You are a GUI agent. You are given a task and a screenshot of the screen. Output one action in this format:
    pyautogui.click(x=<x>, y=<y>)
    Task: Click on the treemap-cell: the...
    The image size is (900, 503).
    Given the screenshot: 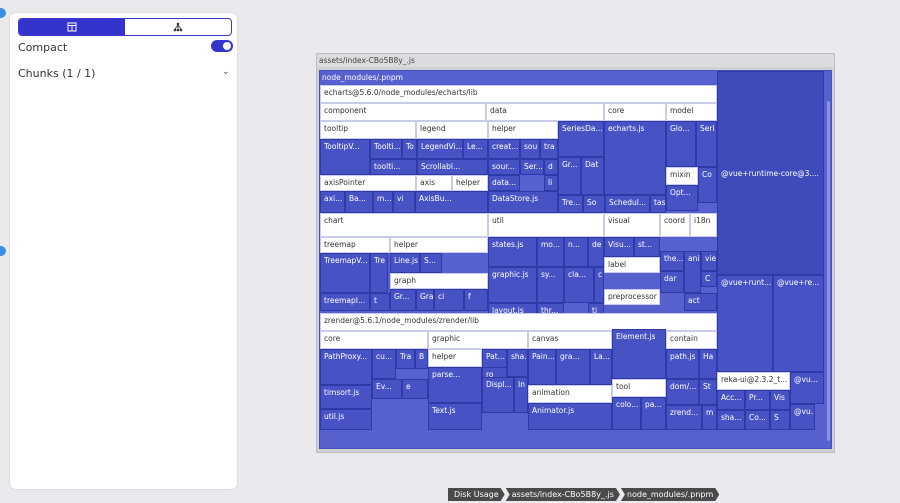 What is the action you would take?
    pyautogui.click(x=672, y=261)
    